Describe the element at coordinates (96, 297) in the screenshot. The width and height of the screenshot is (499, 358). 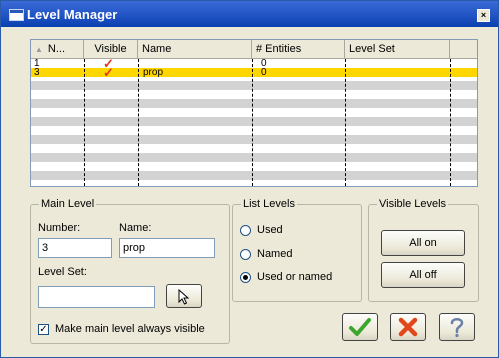
I see `level-set-field` at that location.